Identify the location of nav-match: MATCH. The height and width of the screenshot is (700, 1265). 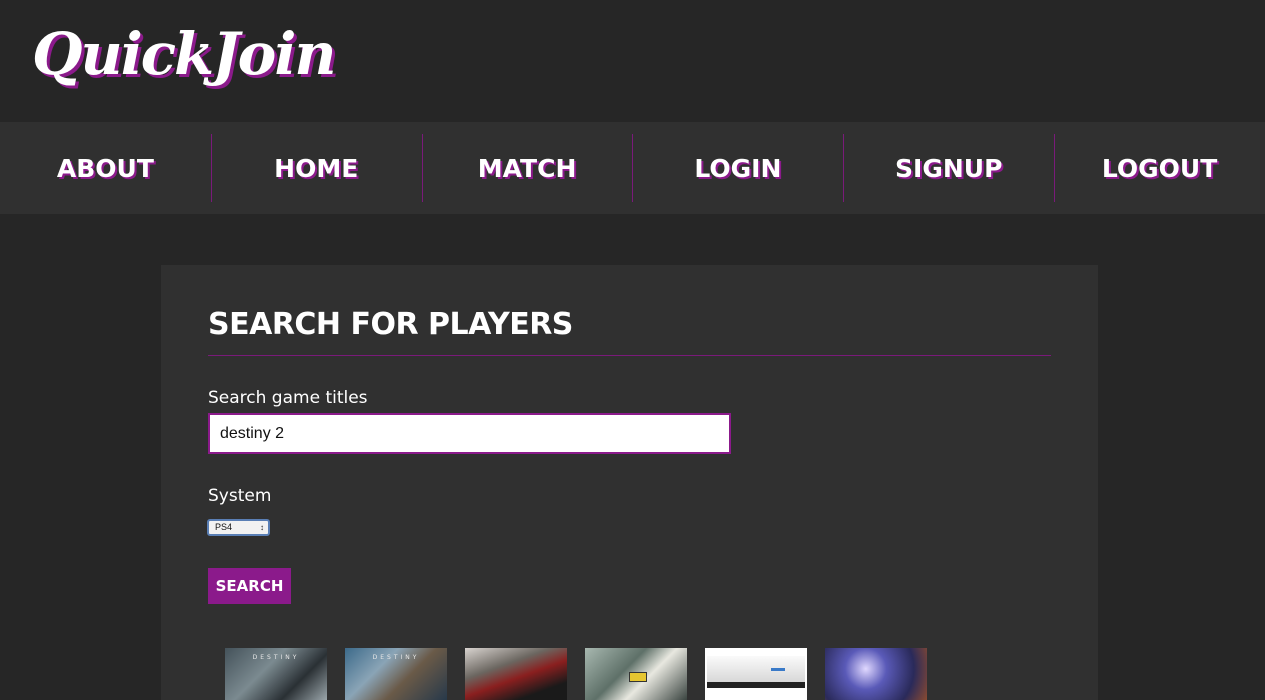
(527, 168).